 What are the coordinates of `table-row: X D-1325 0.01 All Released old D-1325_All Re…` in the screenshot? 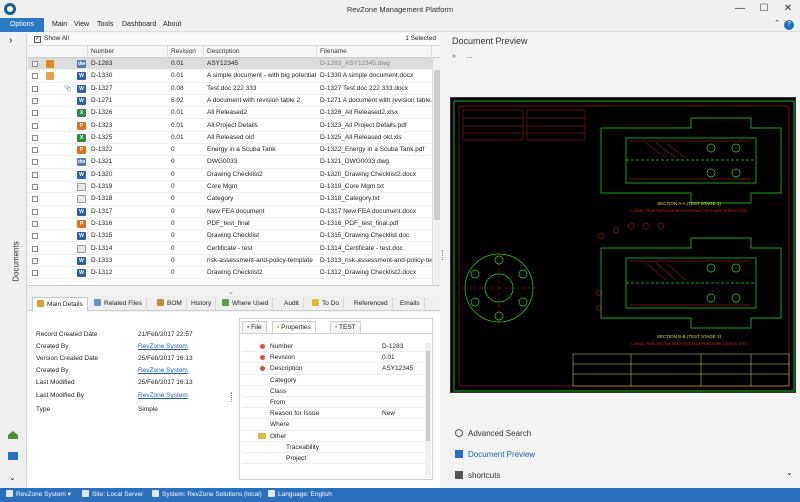 It's located at (230, 138).